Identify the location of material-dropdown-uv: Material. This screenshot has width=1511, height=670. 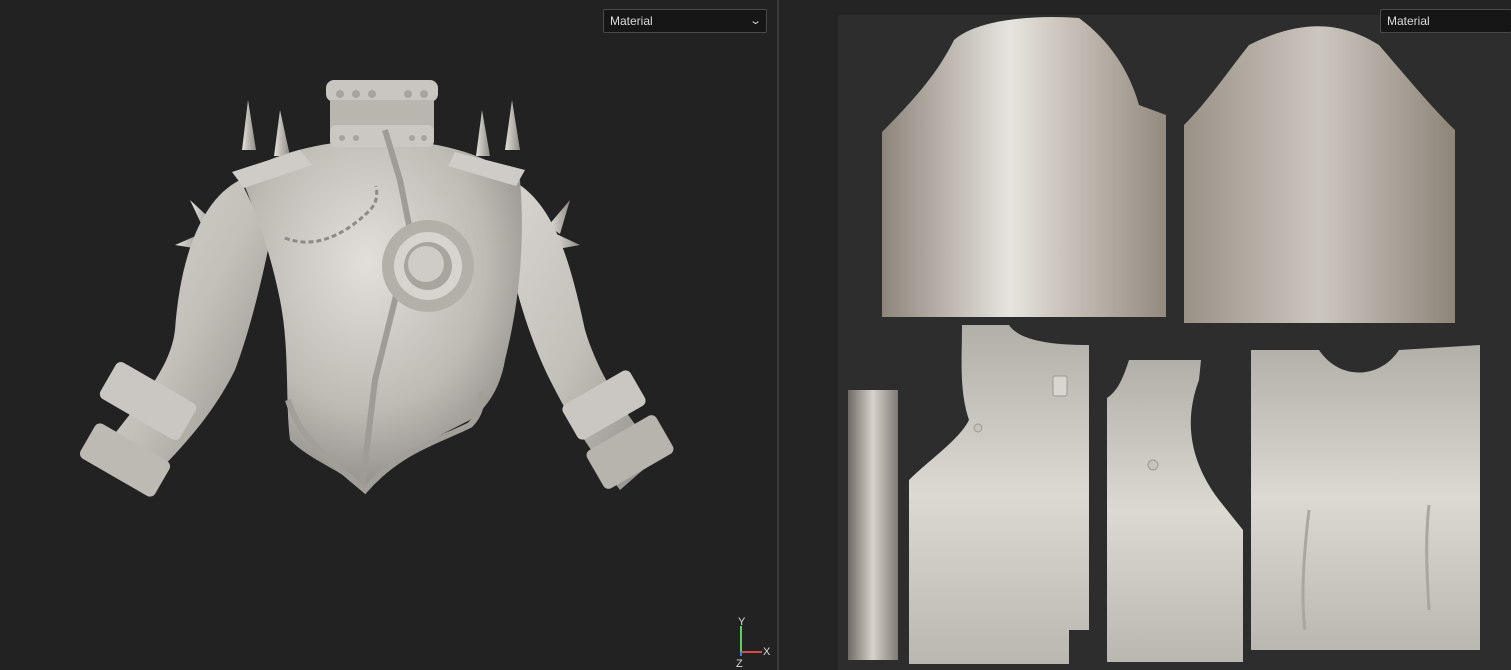
(1445, 21).